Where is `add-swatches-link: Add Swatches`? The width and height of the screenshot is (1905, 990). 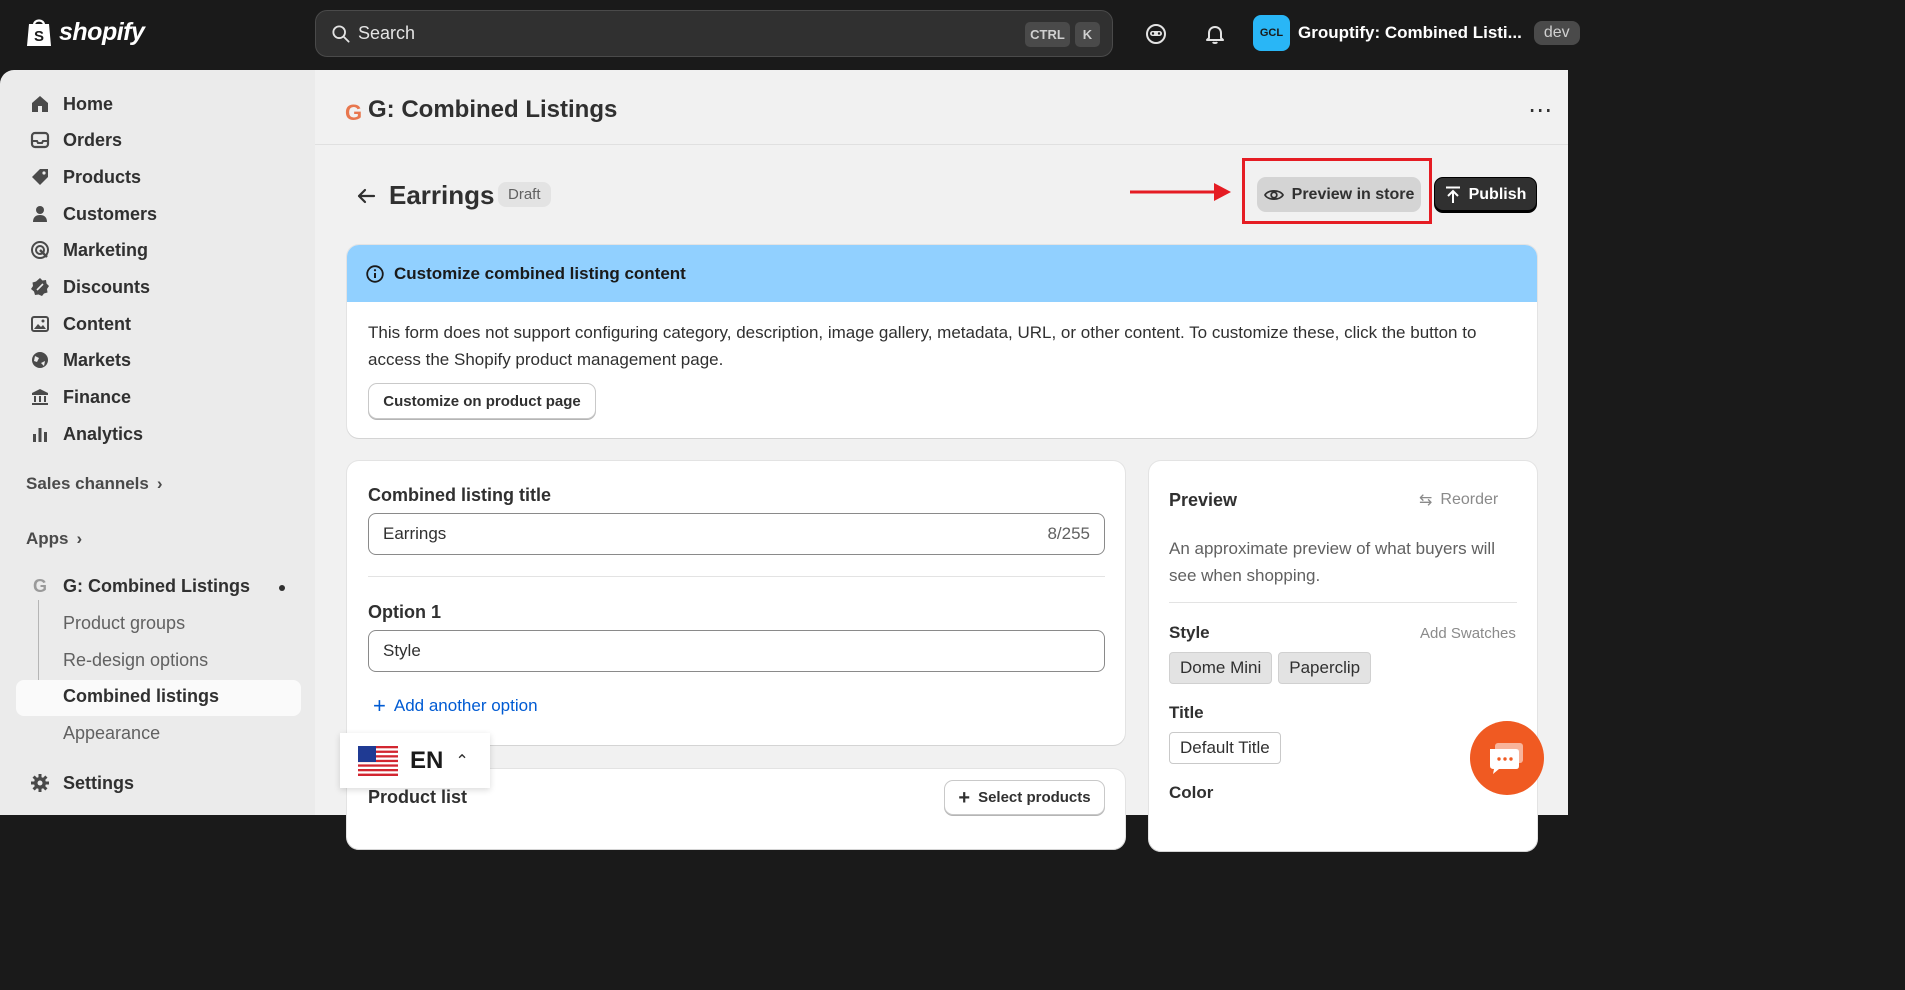 add-swatches-link: Add Swatches is located at coordinates (1468, 633).